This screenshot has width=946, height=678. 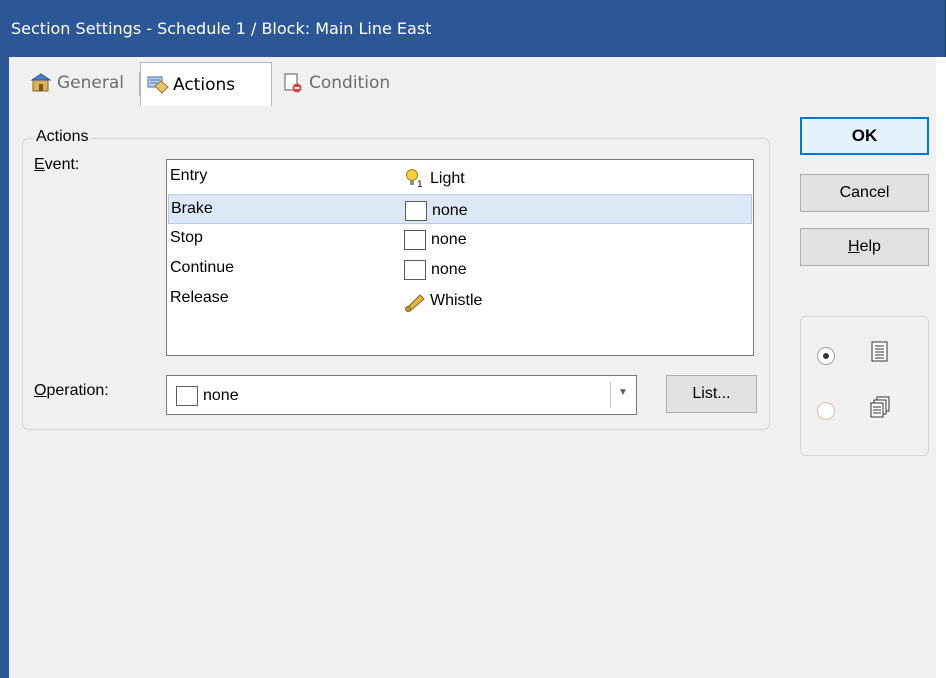 I want to click on operation-label-text: peration:, so click(x=77, y=390).